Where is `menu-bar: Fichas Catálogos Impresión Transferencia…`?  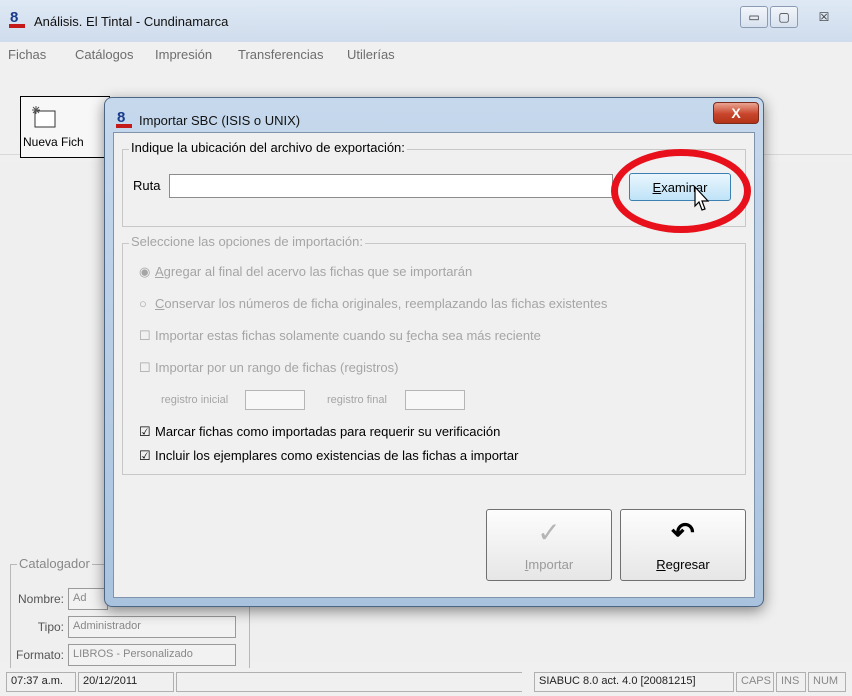
menu-bar: Fichas Catálogos Impresión Transferencia… is located at coordinates (426, 54).